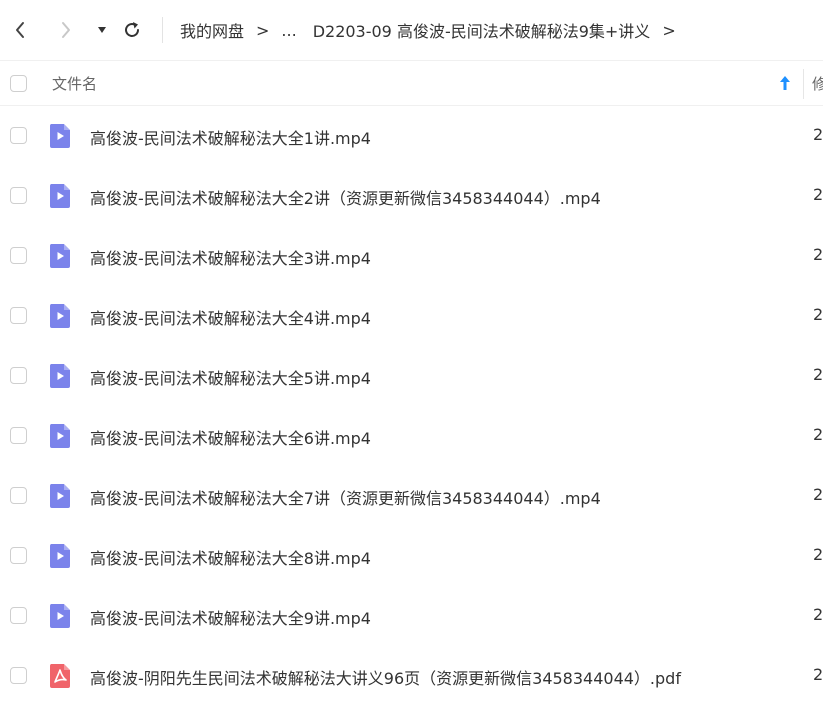 The width and height of the screenshot is (823, 709). Describe the element at coordinates (230, 437) in the screenshot. I see `file-name: 高俊波-民间法术破解秘法大全6讲.mp4` at that location.